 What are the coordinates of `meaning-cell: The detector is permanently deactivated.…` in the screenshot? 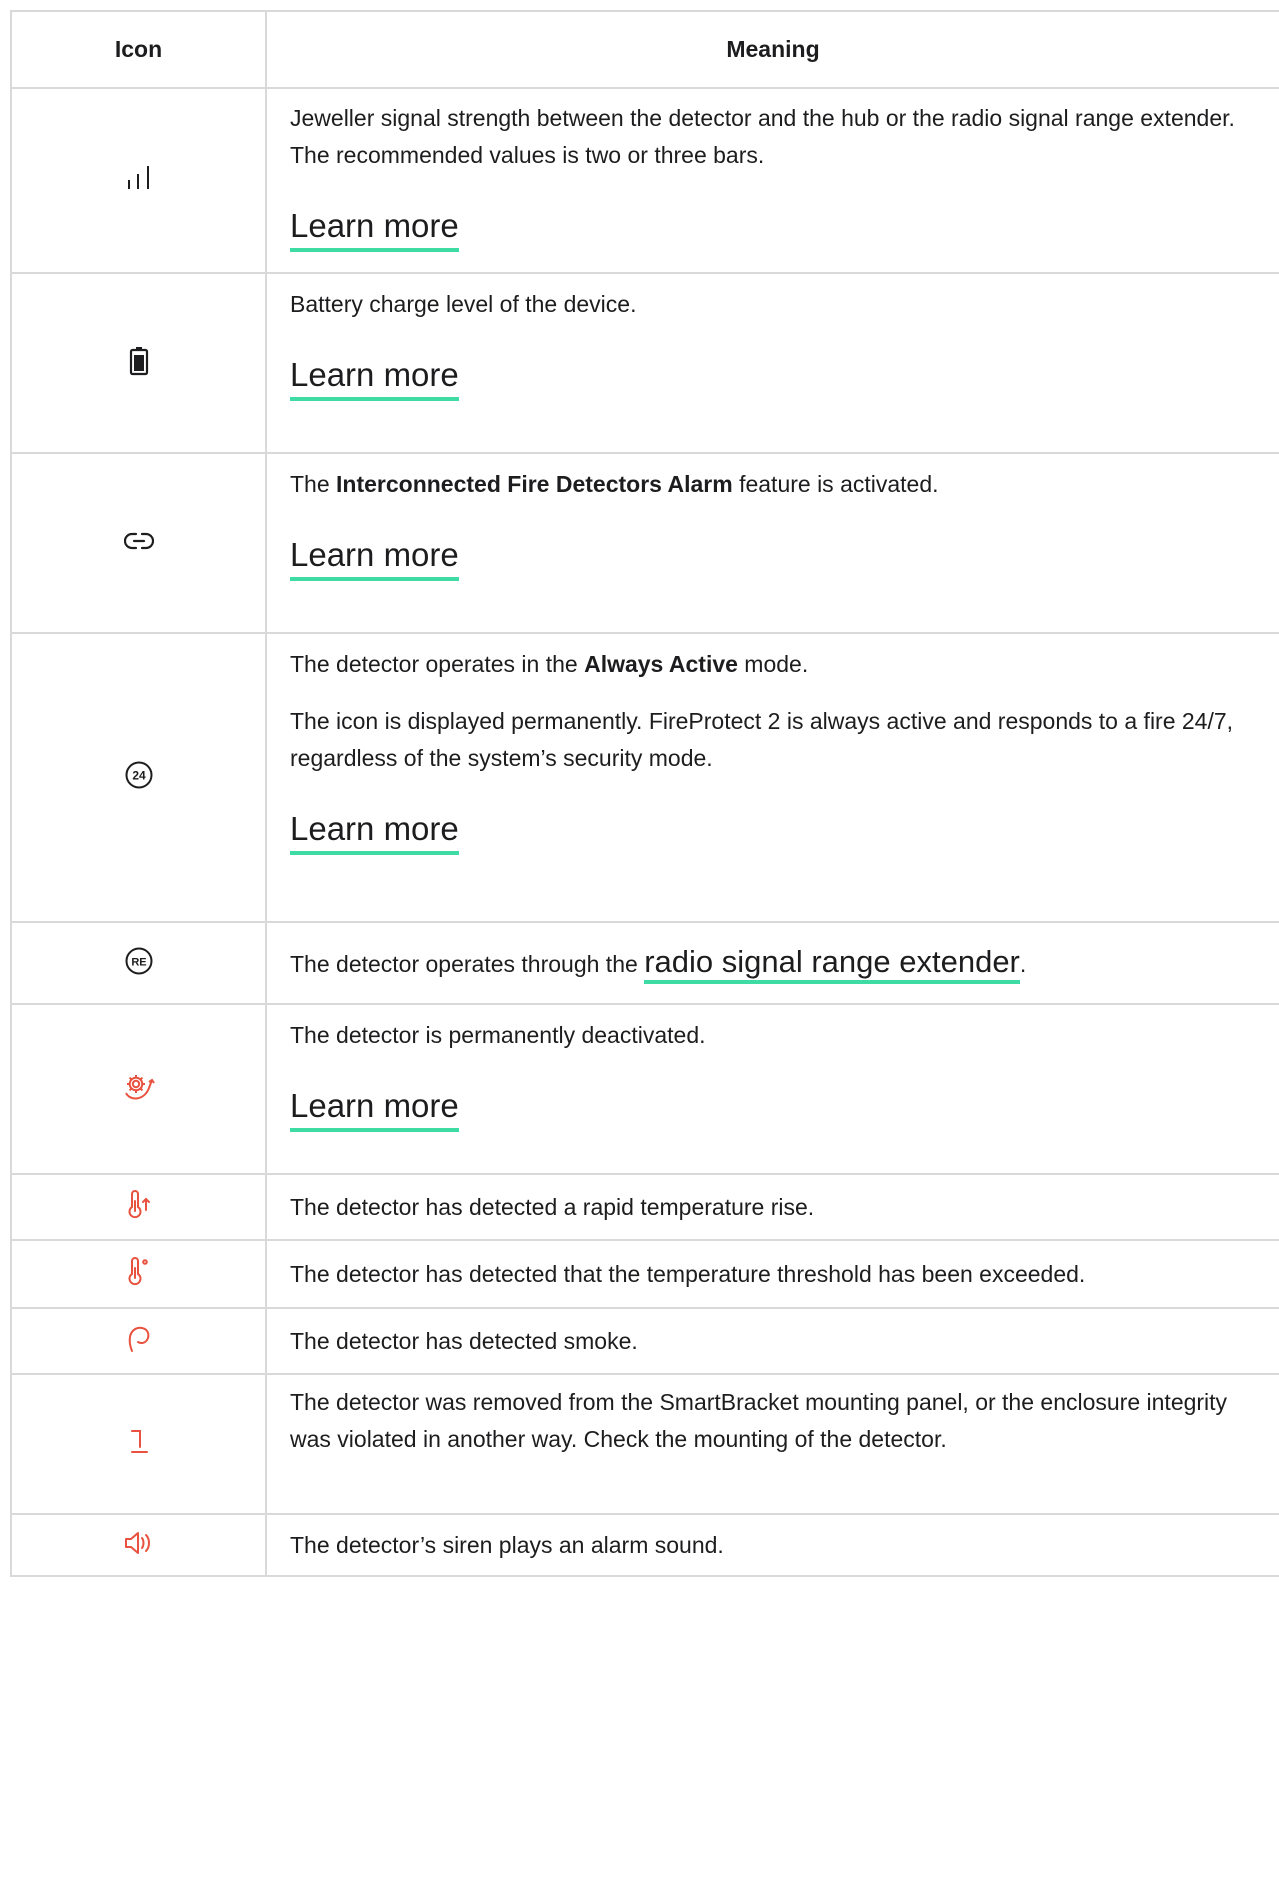 It's located at (772, 1089).